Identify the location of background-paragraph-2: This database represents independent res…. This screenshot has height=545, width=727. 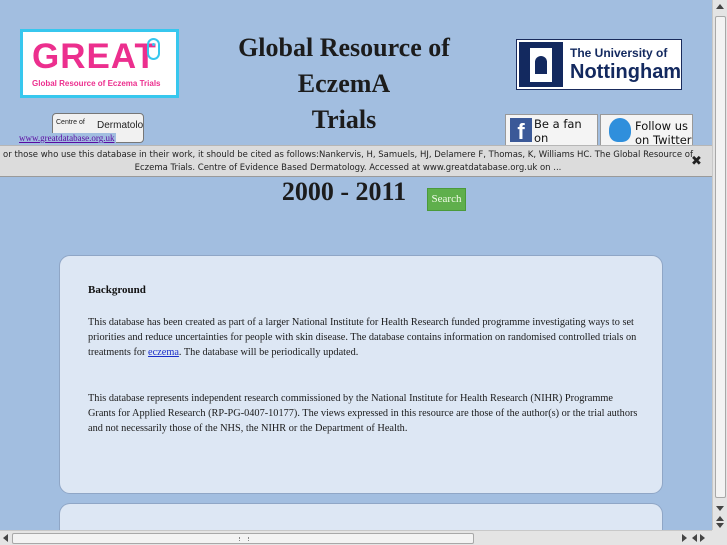
(363, 413).